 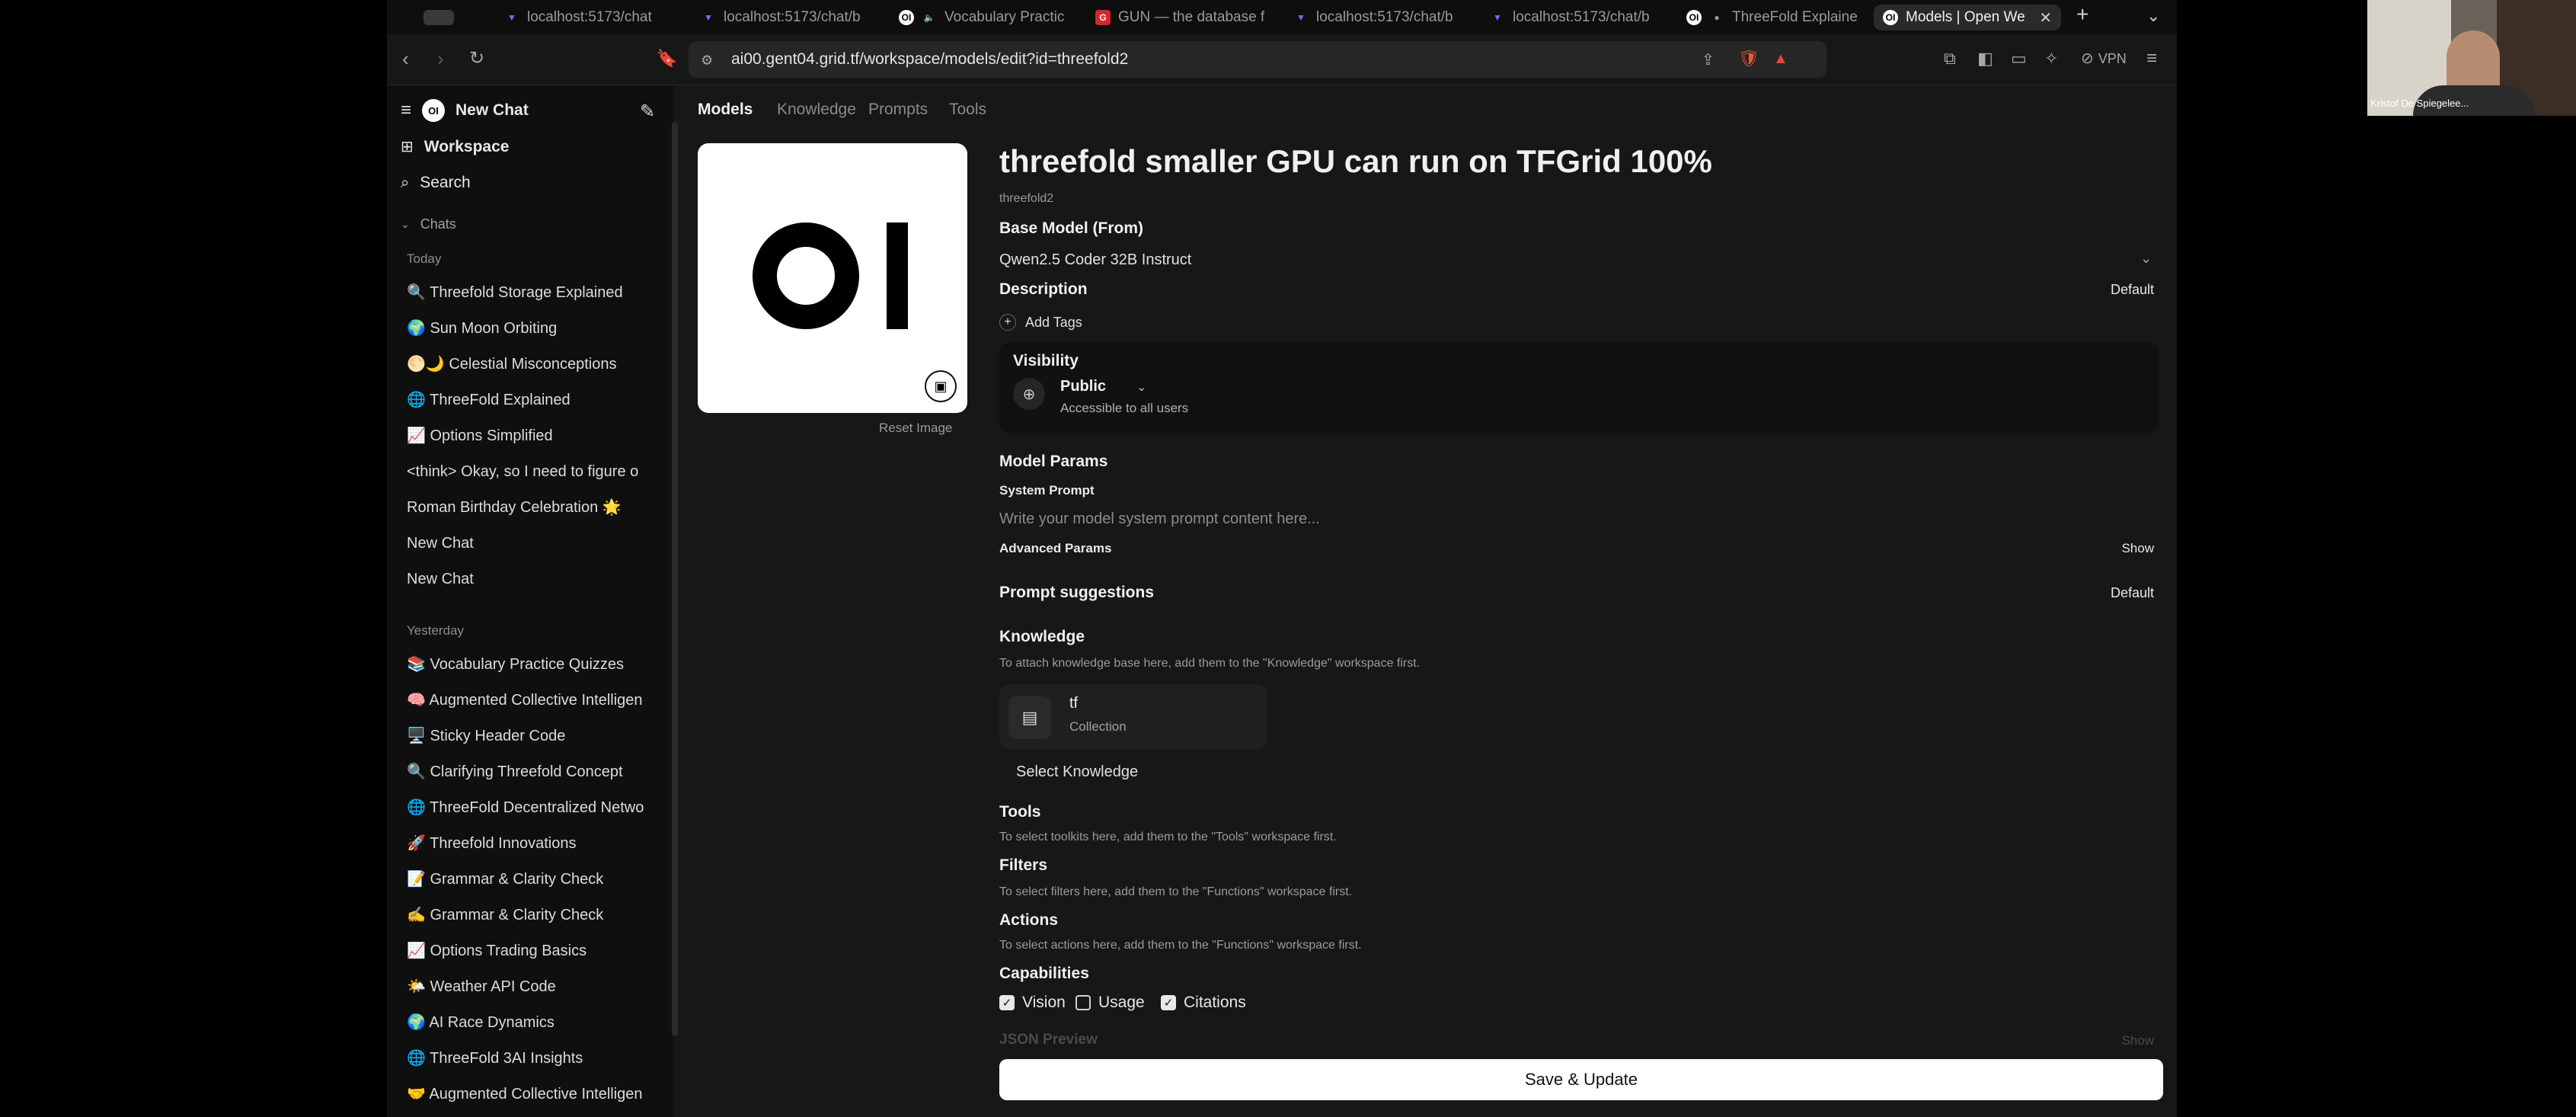 What do you see at coordinates (787, 17) in the screenshot?
I see `tab-localhost-chat-b: ▼ localhost:5173/chat/b` at bounding box center [787, 17].